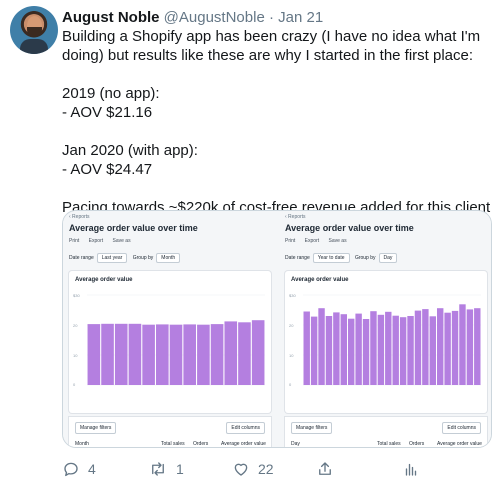  What do you see at coordinates (389, 444) in the screenshot?
I see `column-header: Total sales` at bounding box center [389, 444].